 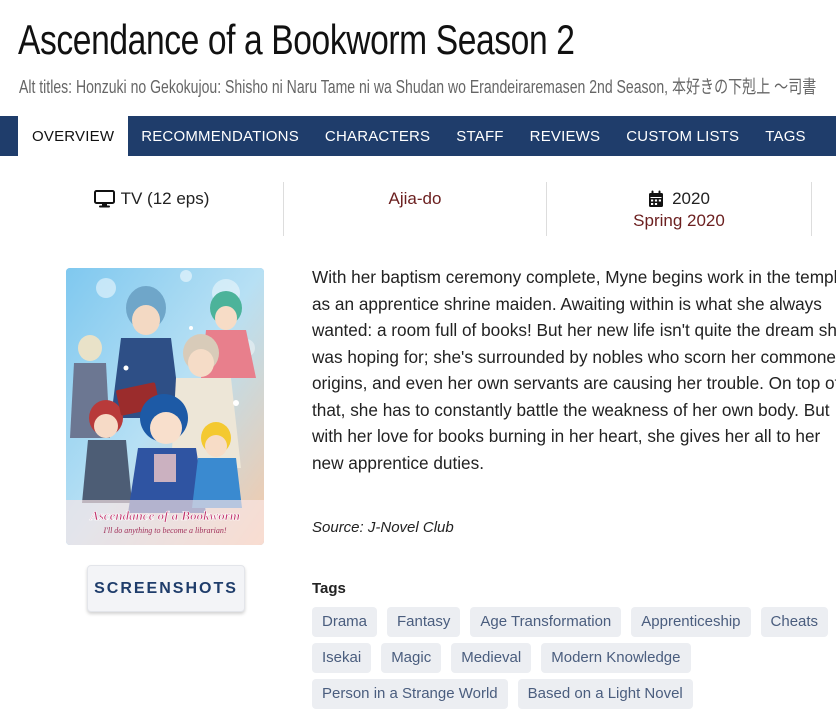 I want to click on calendar-icon, so click(x=656, y=199).